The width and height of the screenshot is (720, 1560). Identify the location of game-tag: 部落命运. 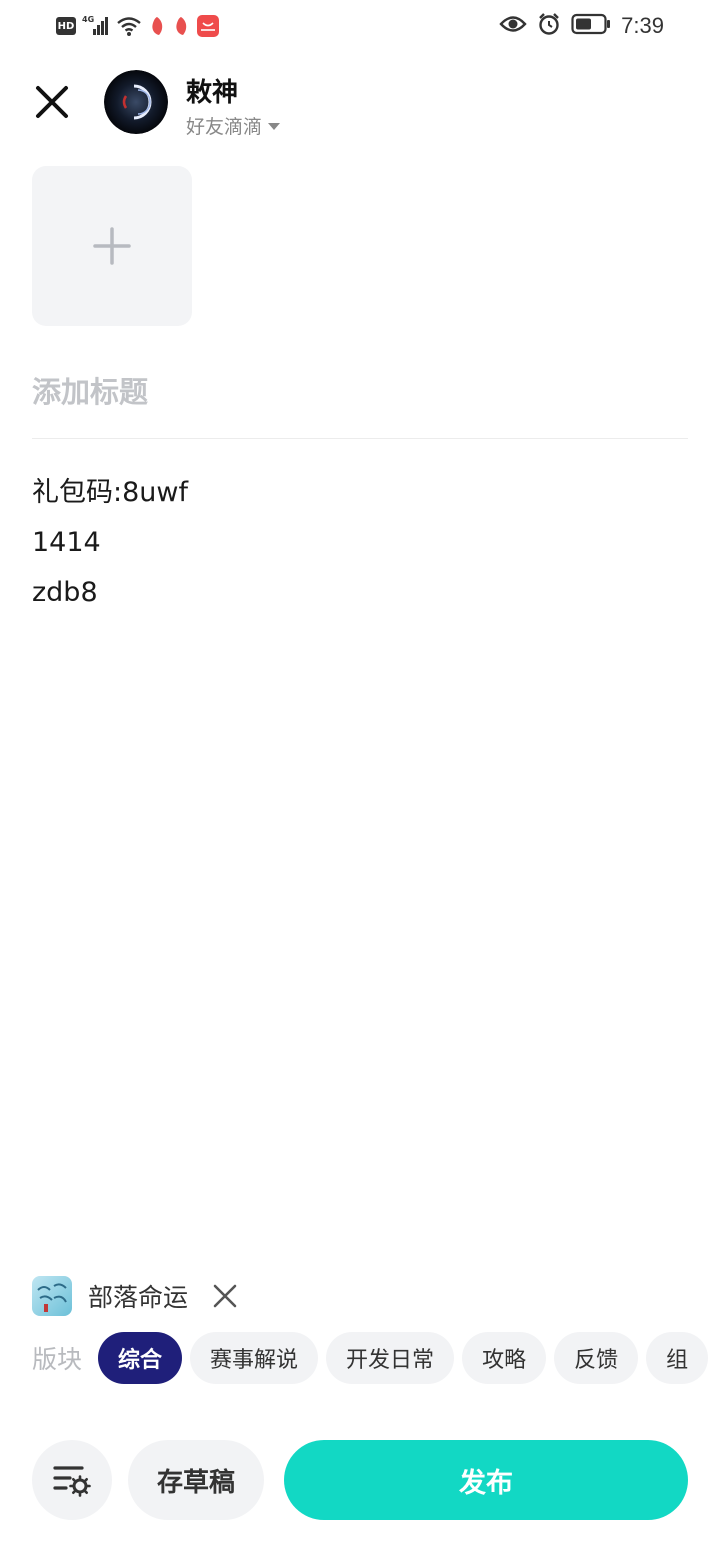
(136, 1296).